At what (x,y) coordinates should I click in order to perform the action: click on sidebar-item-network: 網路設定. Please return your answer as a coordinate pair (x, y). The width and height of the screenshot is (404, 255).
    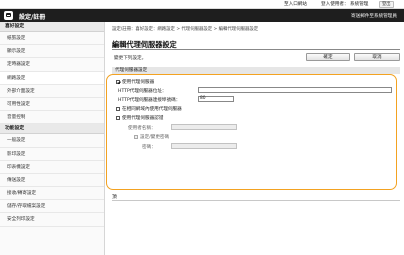
    Looking at the image, I should click on (52, 78).